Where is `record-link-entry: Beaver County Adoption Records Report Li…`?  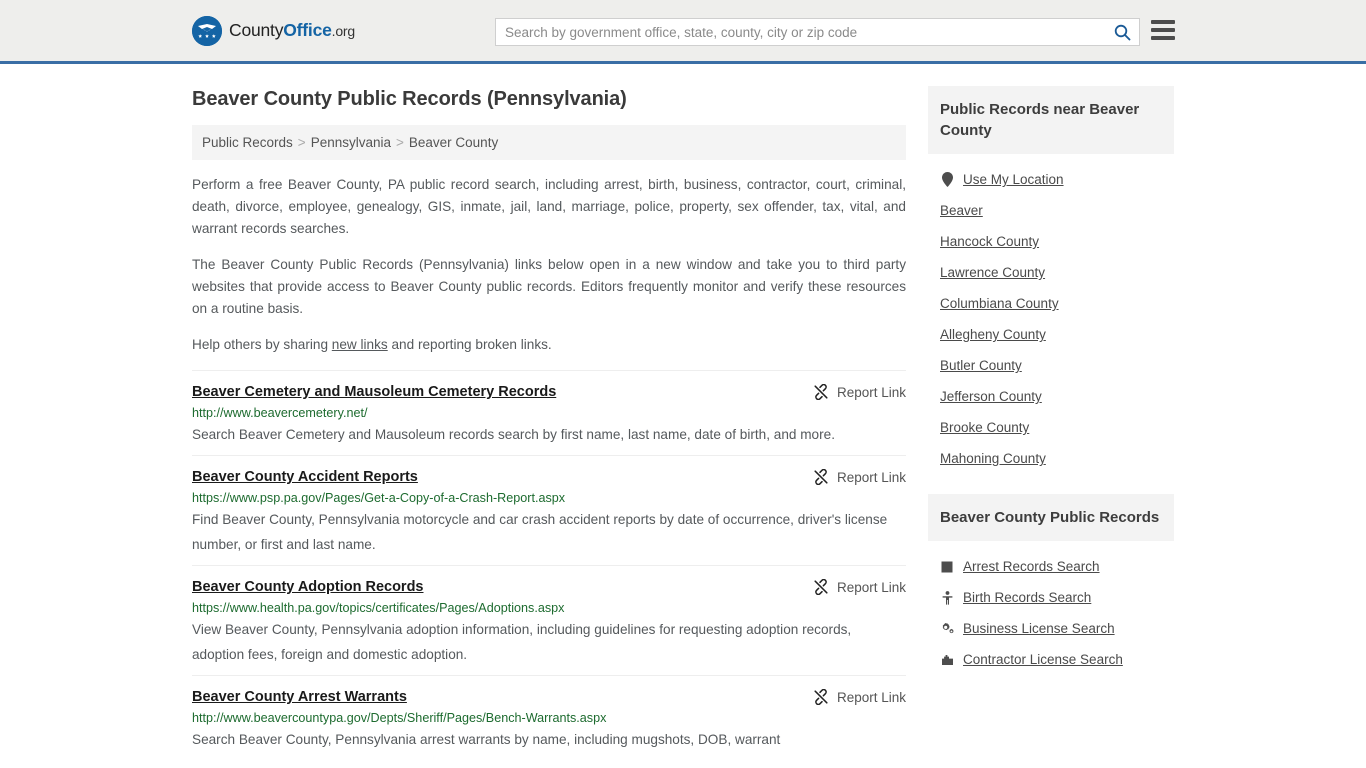
record-link-entry: Beaver County Adoption Records Report Li… is located at coordinates (549, 620).